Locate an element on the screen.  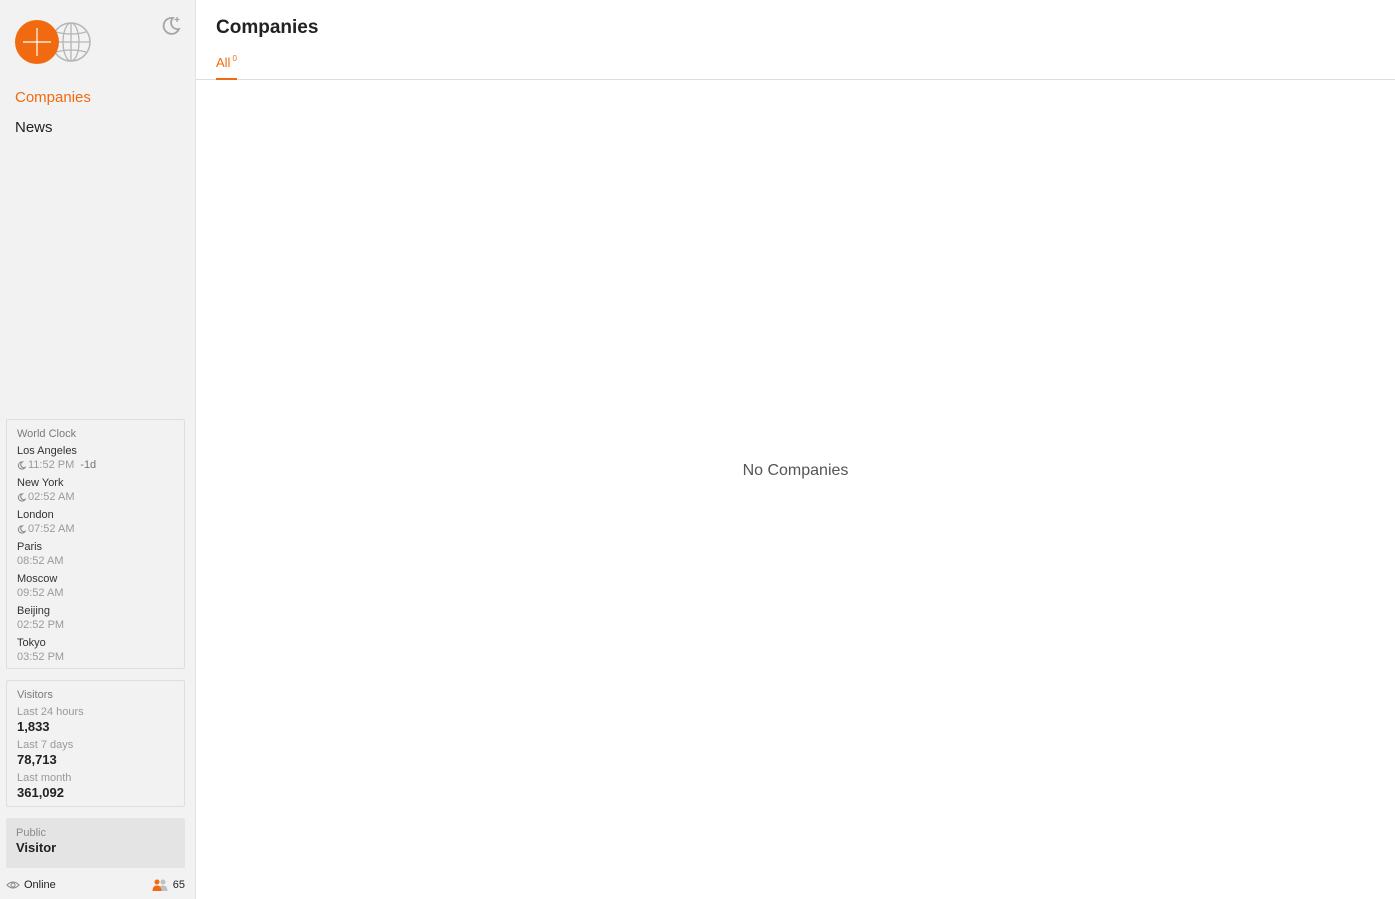
city-row: London 07:52 AM is located at coordinates (95, 522).